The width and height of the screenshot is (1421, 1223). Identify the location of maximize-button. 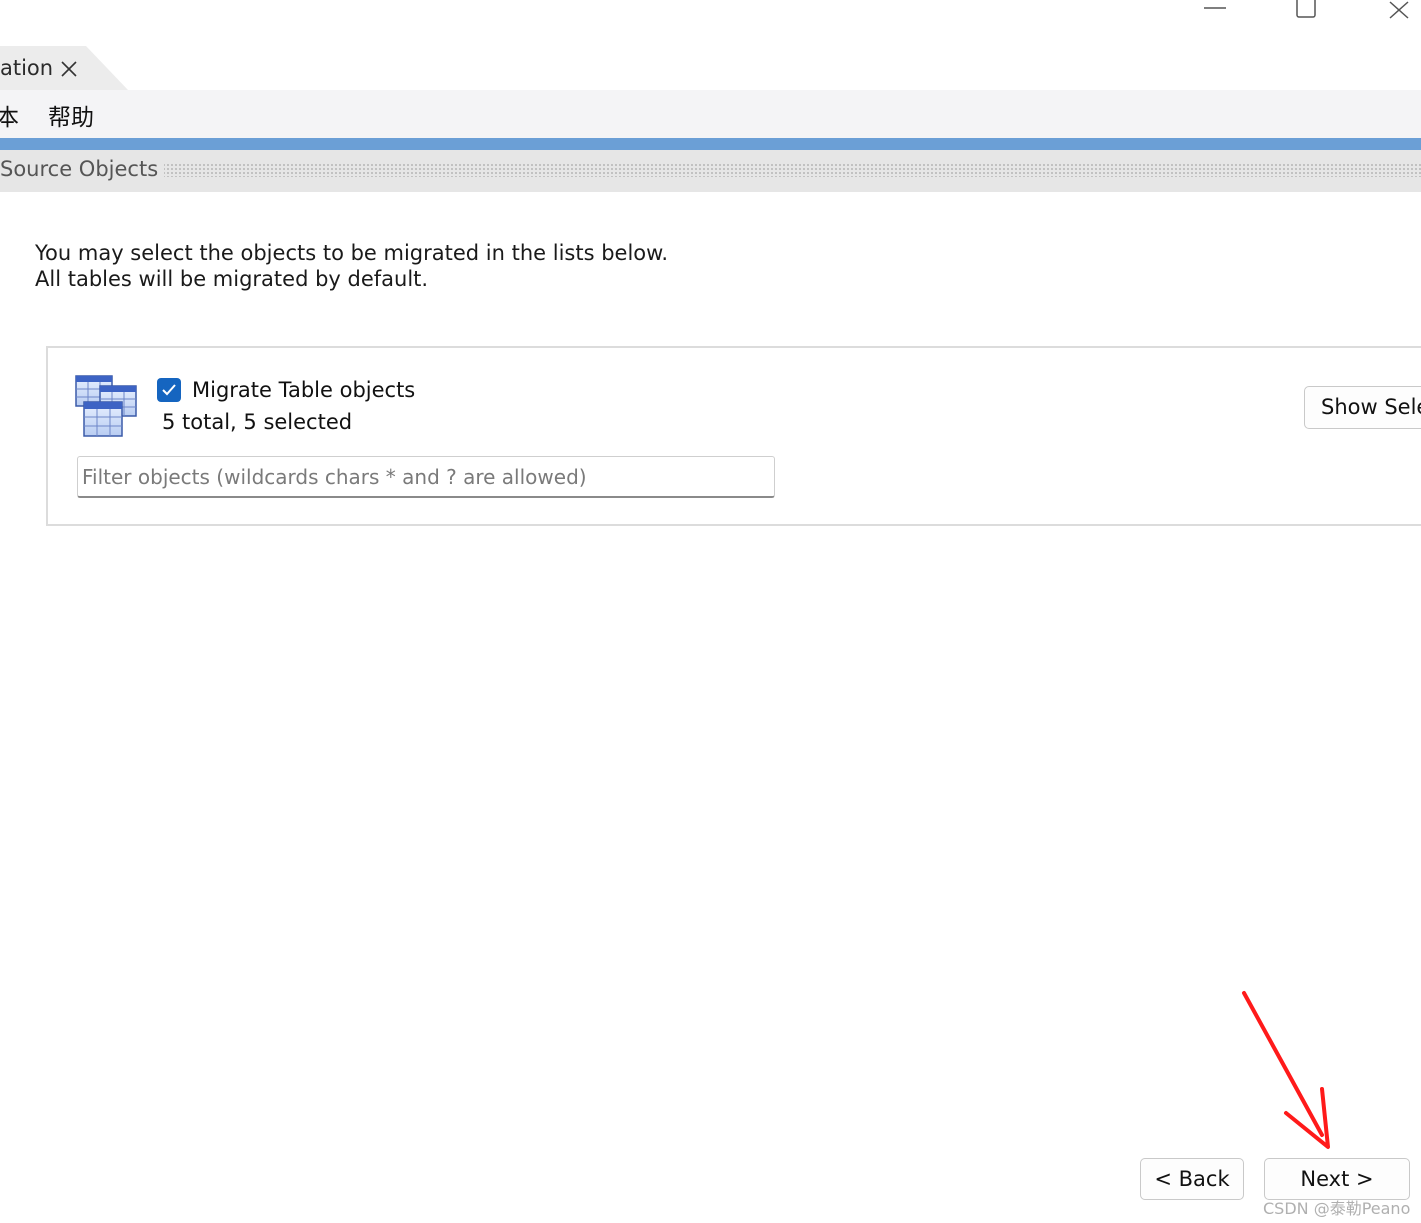
(1306, 12).